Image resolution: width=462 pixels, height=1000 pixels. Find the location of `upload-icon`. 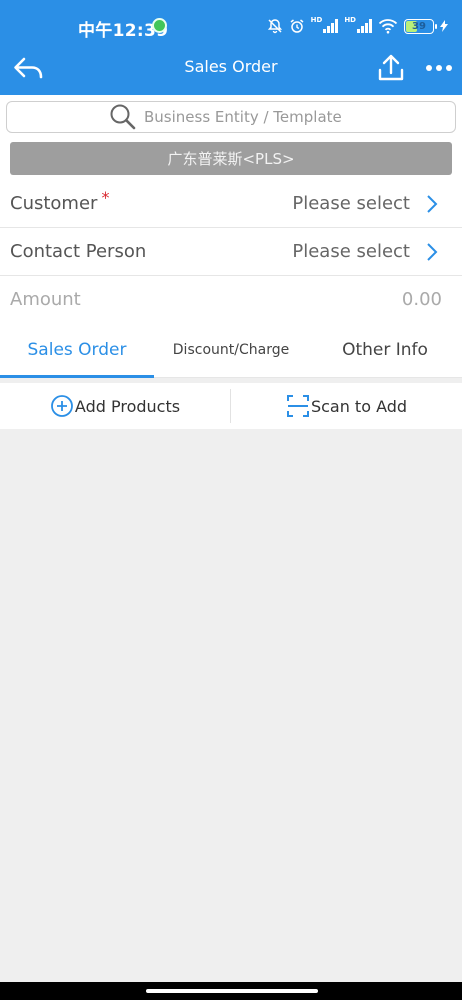

upload-icon is located at coordinates (391, 67).